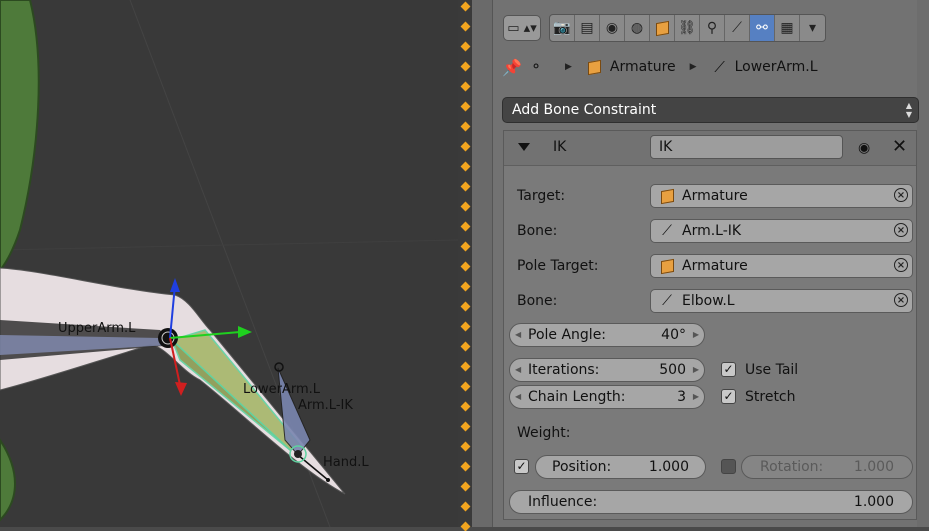  Describe the element at coordinates (787, 28) in the screenshot. I see `material-icon: ▦` at that location.